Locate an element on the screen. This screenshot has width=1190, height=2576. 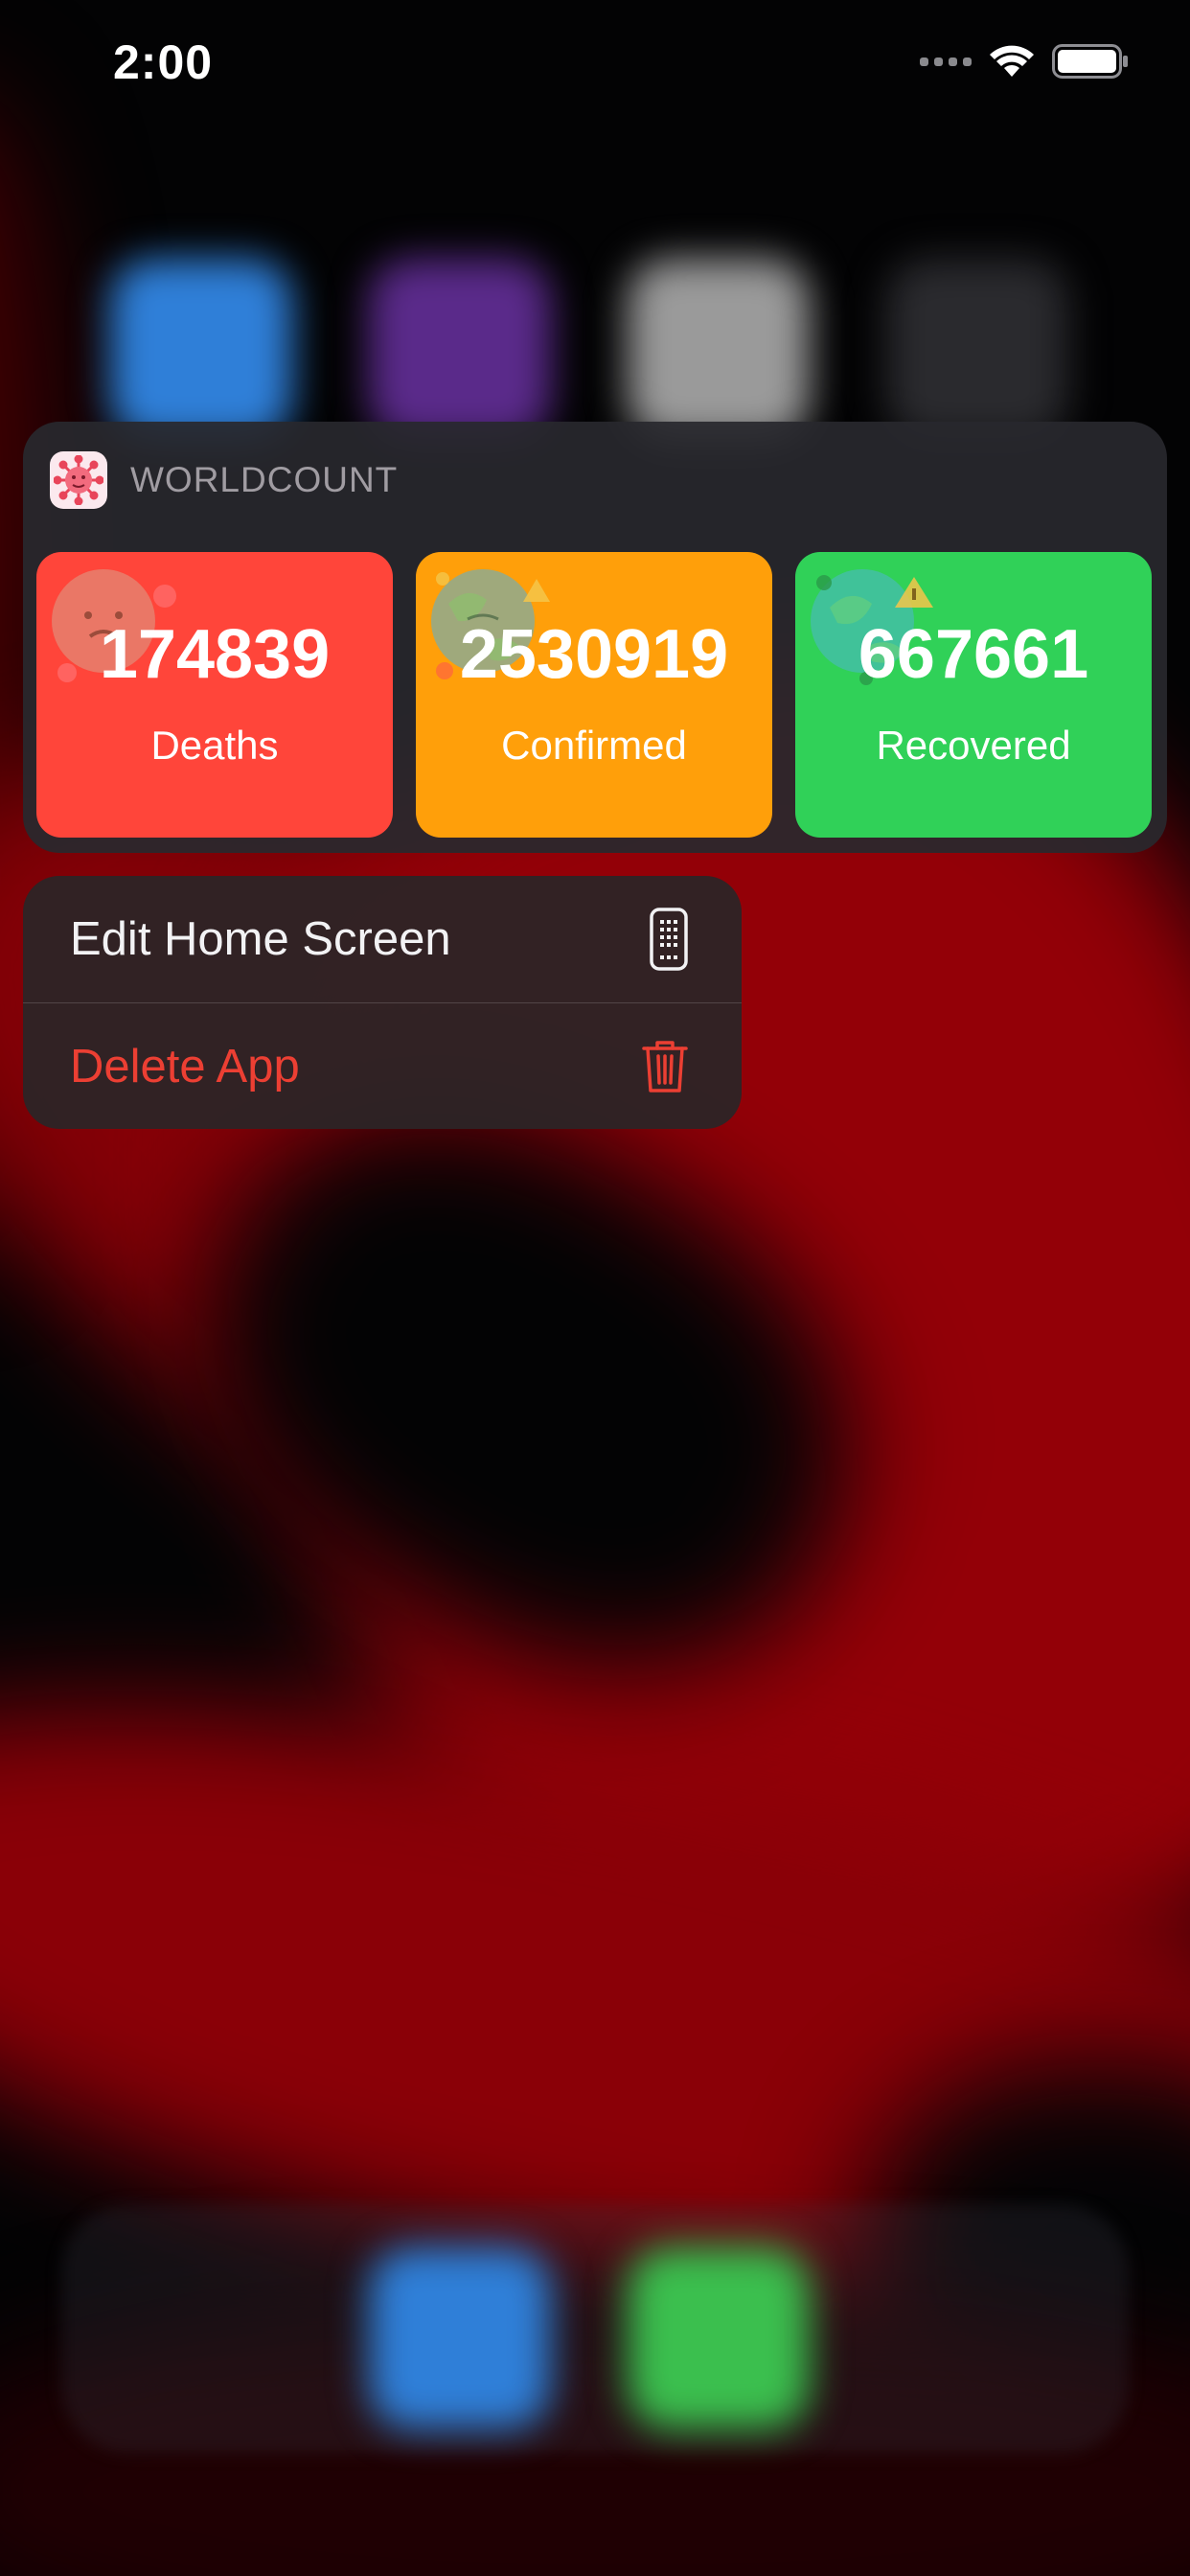
virus-app-icon is located at coordinates (78, 480).